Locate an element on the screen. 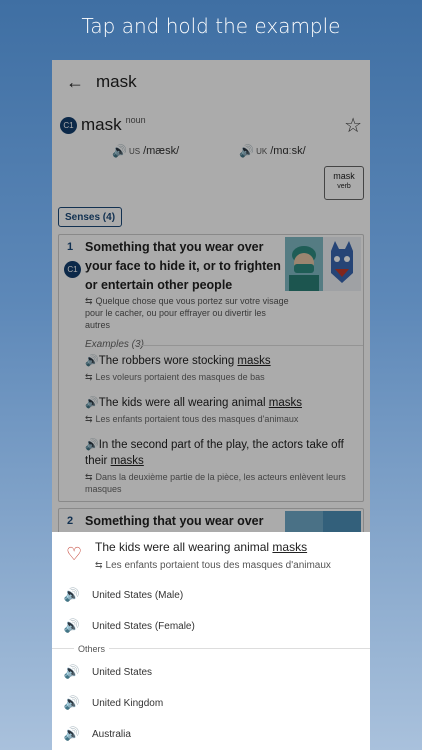 This screenshot has width=422, height=750. promo-caption: Tap and hold the example is located at coordinates (211, 26).